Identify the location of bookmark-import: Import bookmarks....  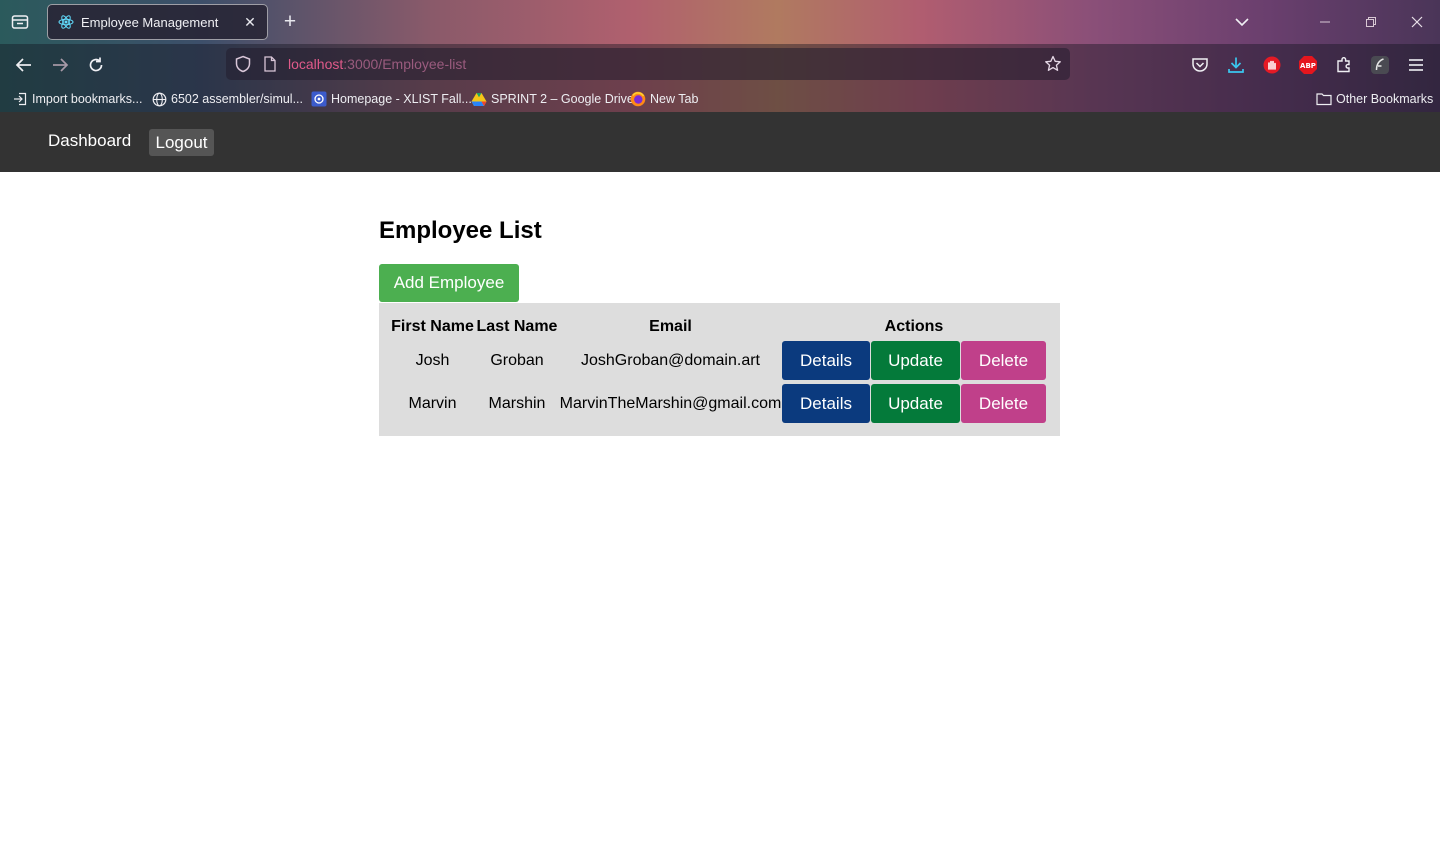
(77, 99).